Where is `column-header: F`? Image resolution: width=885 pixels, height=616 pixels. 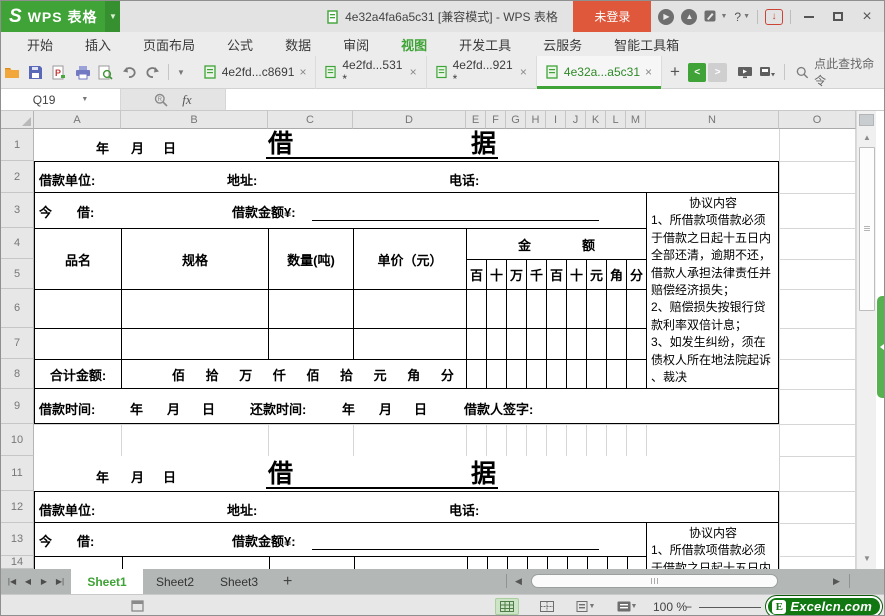
column-header: F is located at coordinates (496, 120).